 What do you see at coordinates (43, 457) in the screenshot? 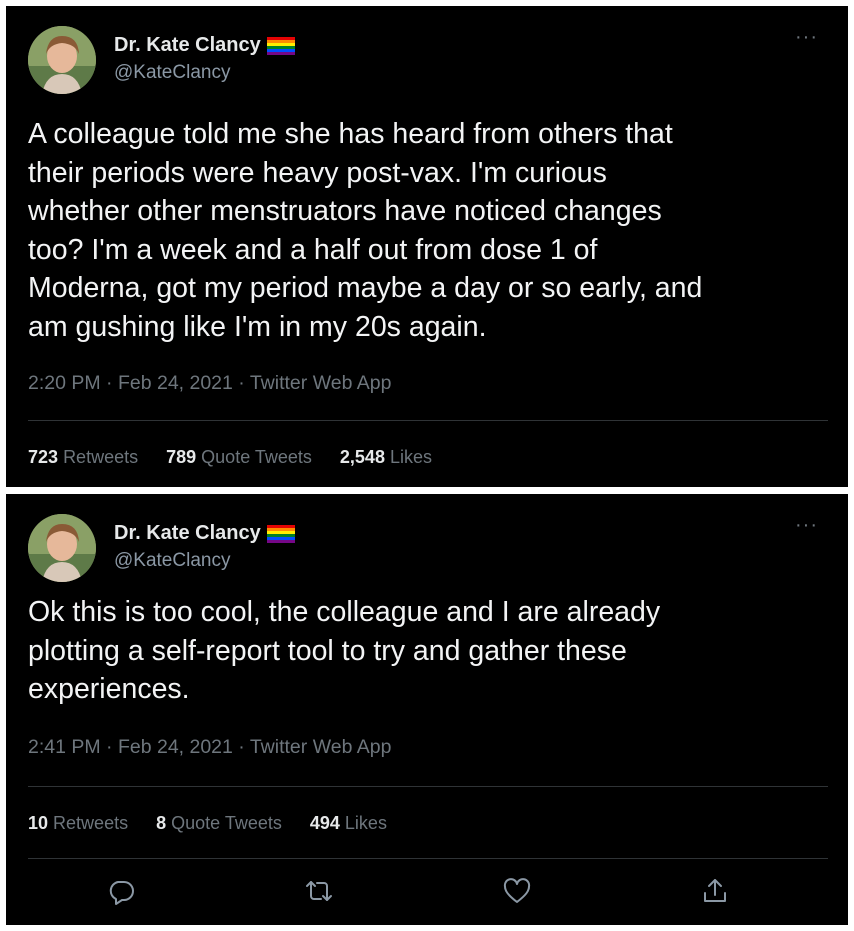
I see `retweets-count: 723` at bounding box center [43, 457].